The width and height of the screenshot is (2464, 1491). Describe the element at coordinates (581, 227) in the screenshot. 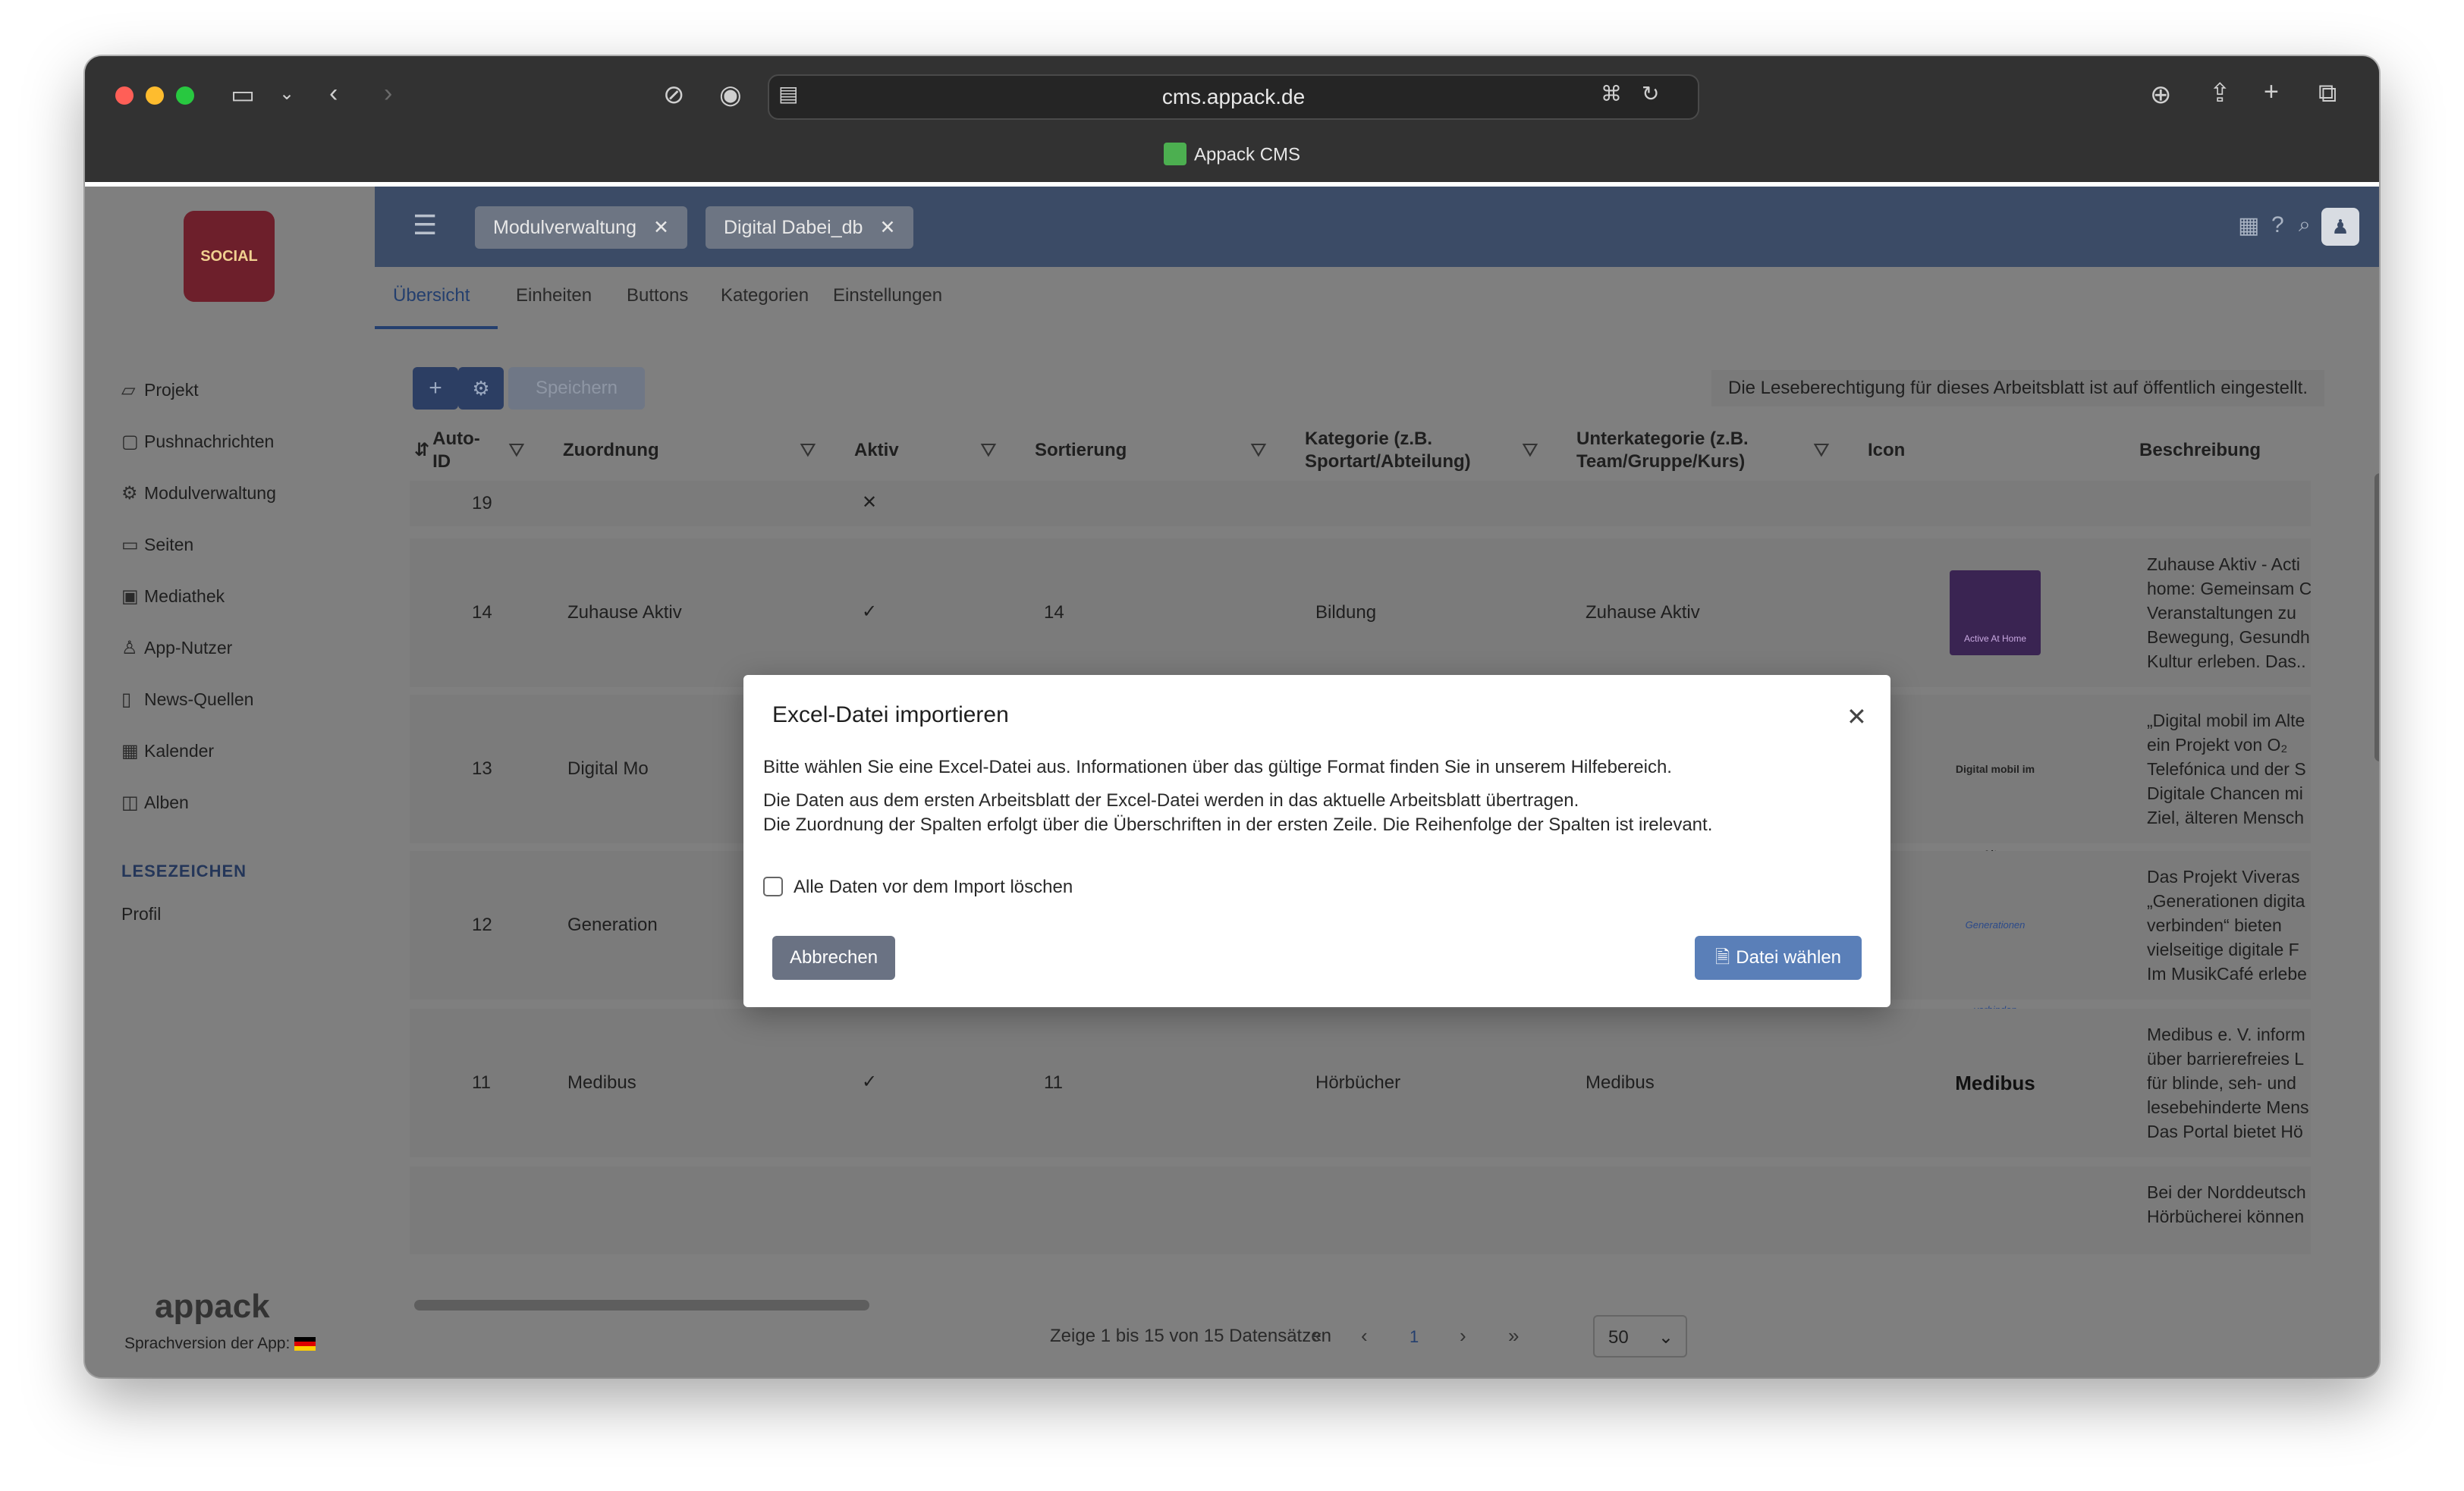

I see `tab-modulverwaltung: Modulverwaltung ✕` at that location.